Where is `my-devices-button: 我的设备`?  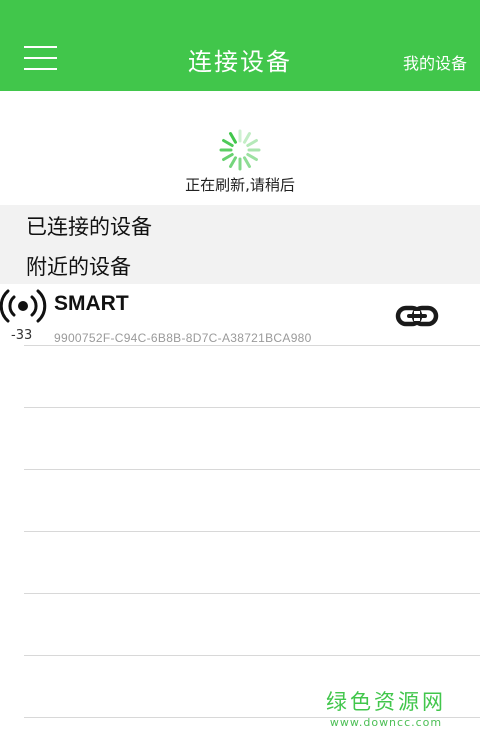
my-devices-button: 我的设备 is located at coordinates (435, 62).